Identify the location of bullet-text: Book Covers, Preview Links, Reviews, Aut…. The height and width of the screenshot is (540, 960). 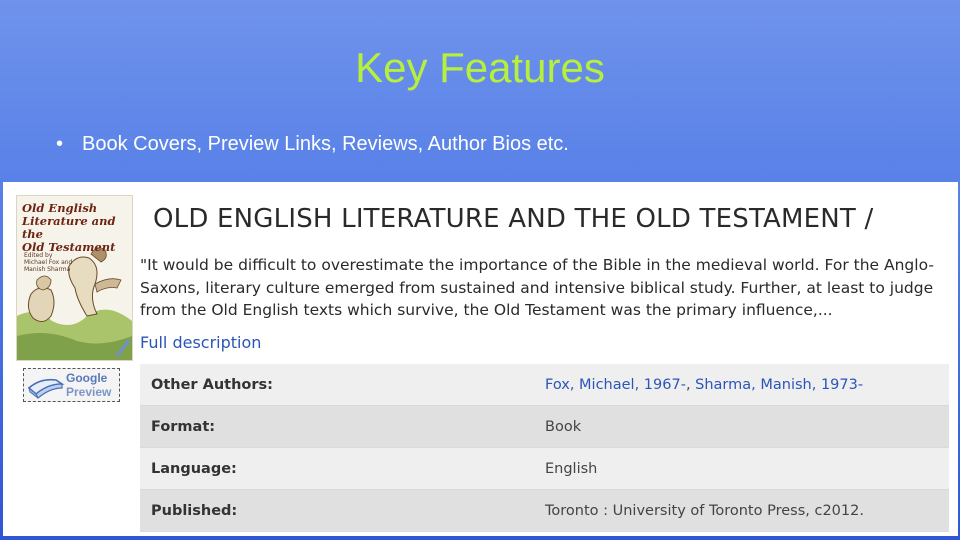
(325, 144).